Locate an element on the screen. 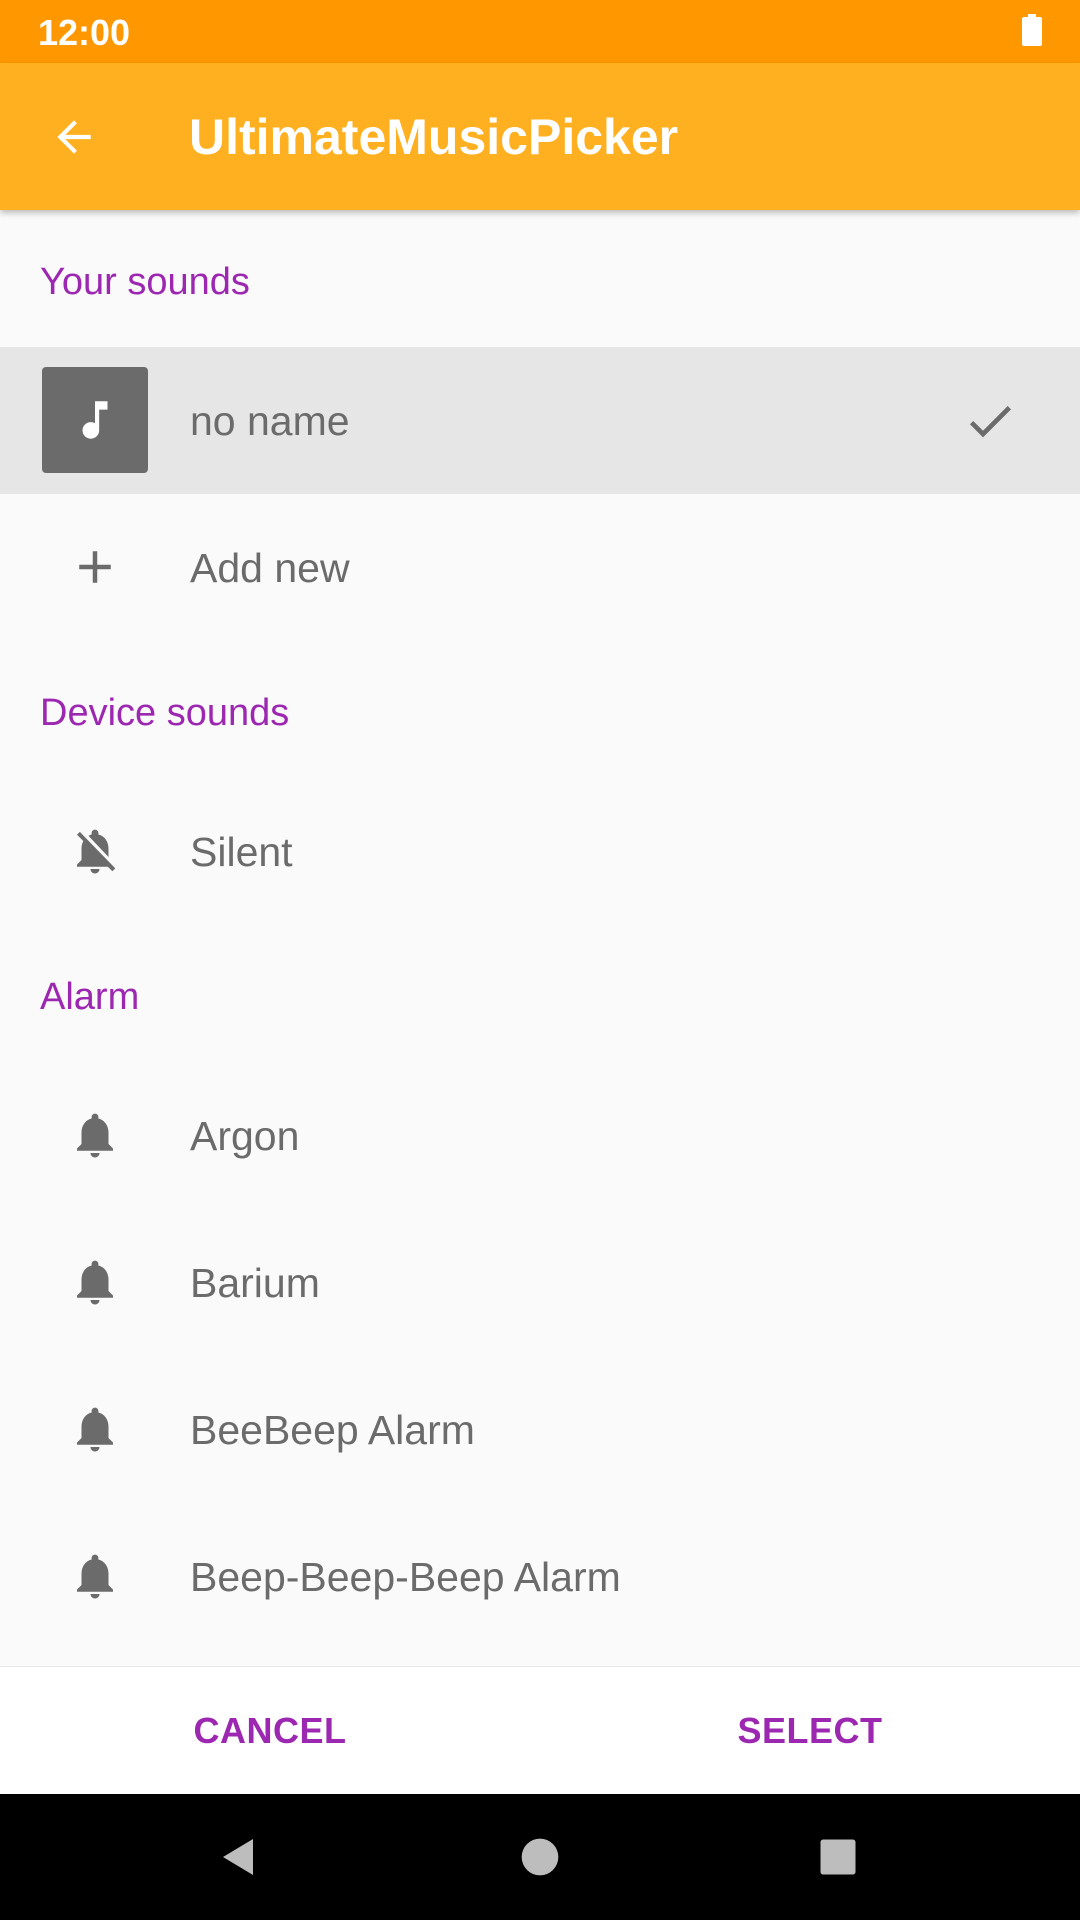 The image size is (1080, 1920). back-button is located at coordinates (73, 136).